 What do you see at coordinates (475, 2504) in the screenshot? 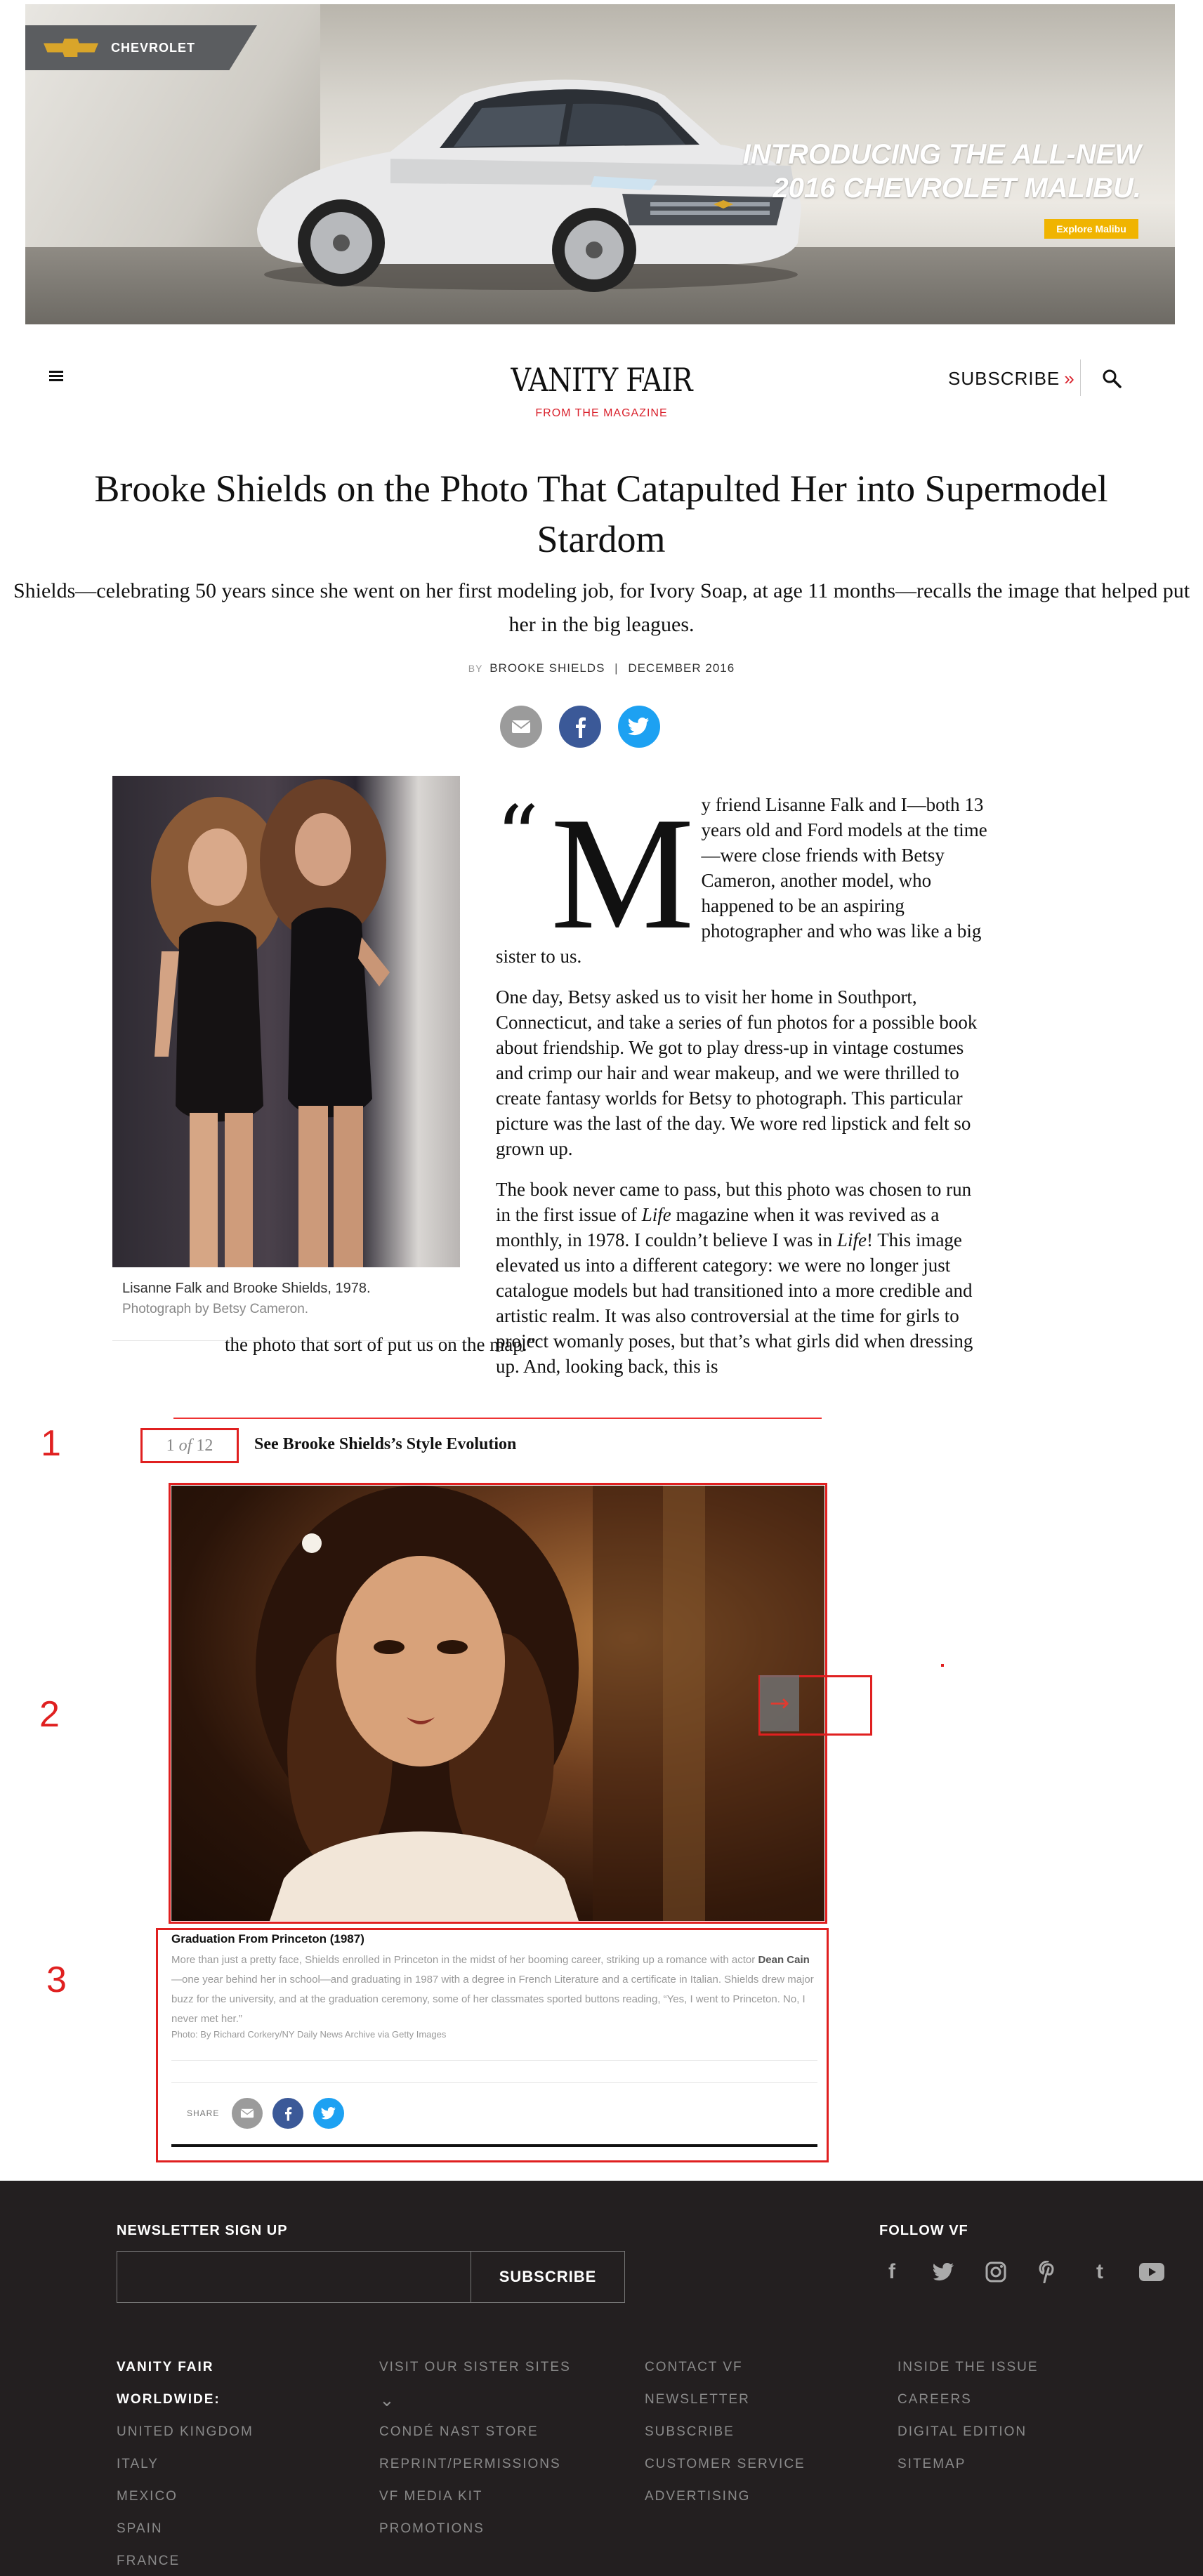
I see `footer-link-media-kit: VF MEDIA KIT` at bounding box center [475, 2504].